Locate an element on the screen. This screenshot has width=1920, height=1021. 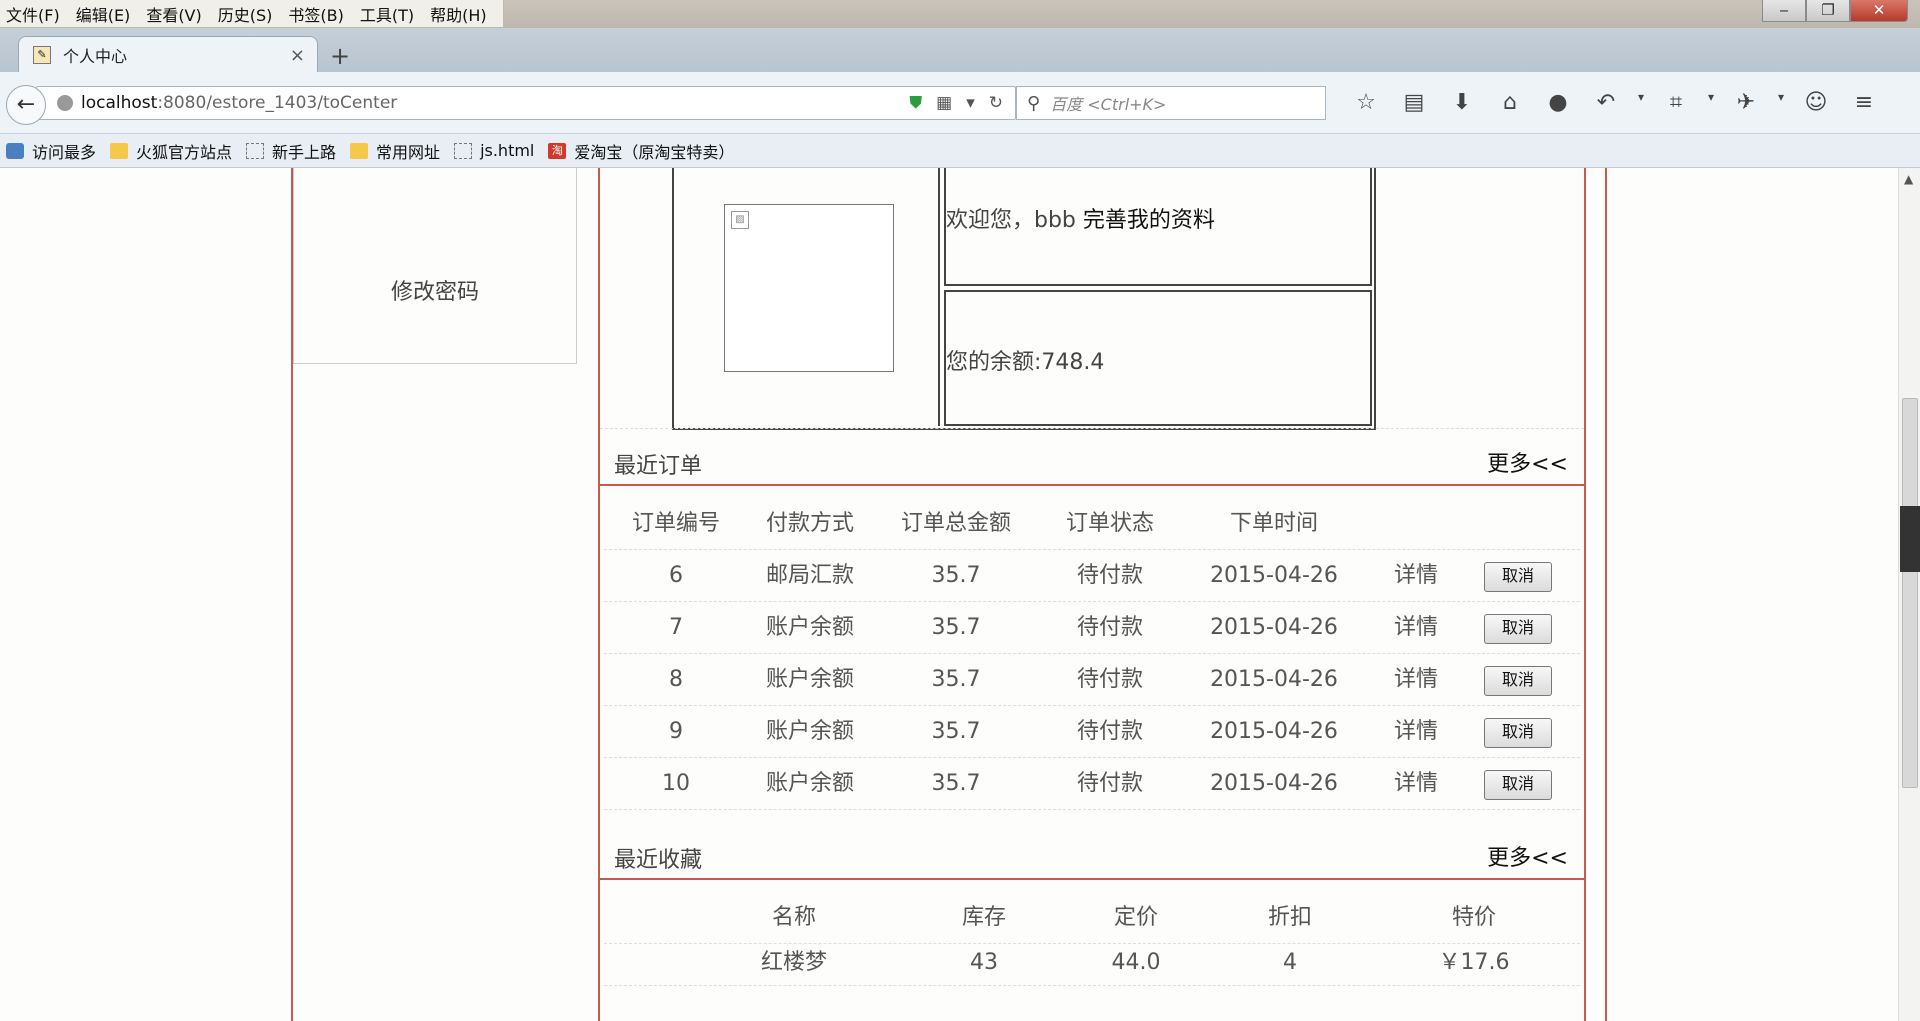
recent-orders-header: 最近订单 更多<< is located at coordinates (1092, 458).